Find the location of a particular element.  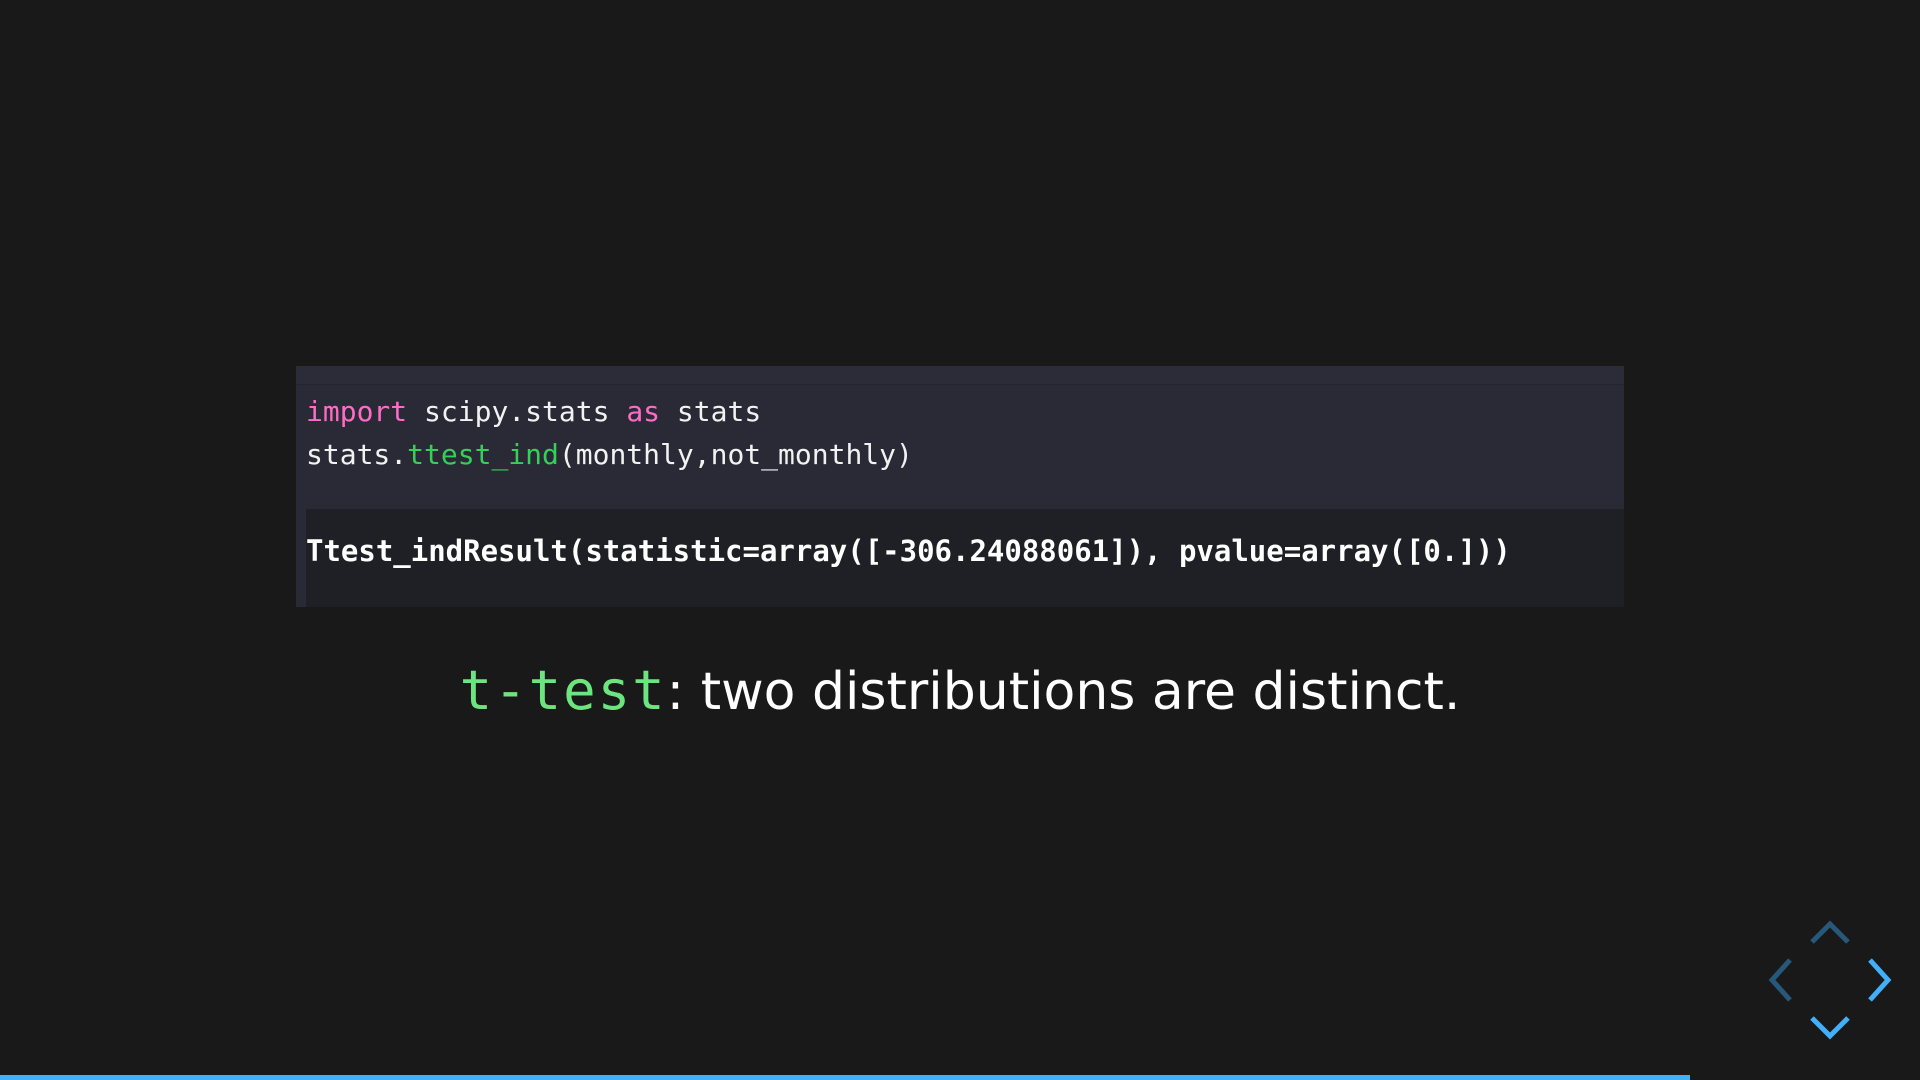

progress-bar-fill is located at coordinates (845, 1077).